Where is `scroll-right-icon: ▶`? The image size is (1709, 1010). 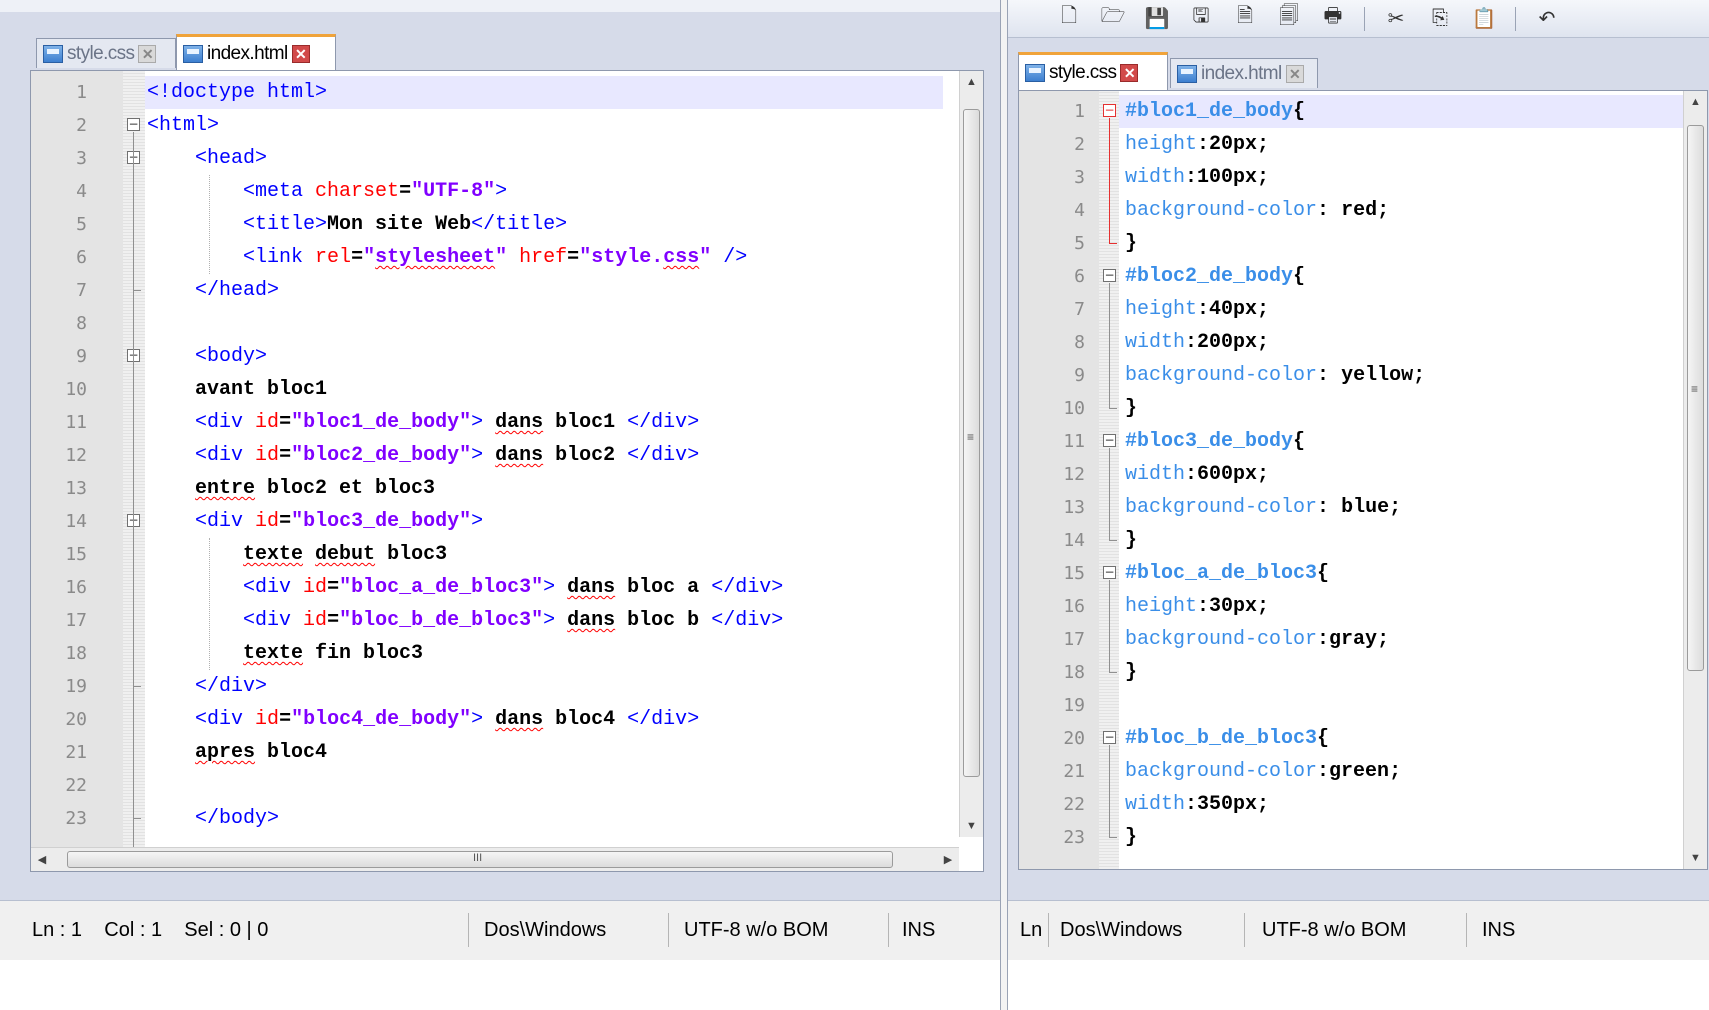 scroll-right-icon: ▶ is located at coordinates (948, 859).